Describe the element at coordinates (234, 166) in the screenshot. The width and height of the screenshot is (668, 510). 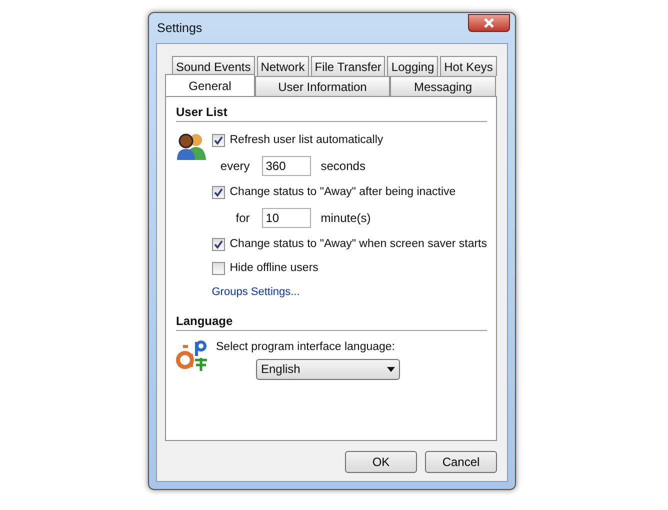
I see `field-label: every` at that location.